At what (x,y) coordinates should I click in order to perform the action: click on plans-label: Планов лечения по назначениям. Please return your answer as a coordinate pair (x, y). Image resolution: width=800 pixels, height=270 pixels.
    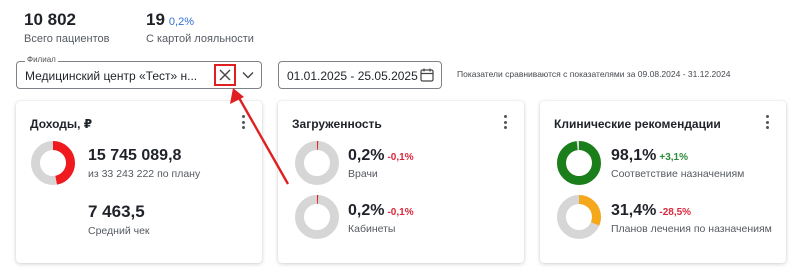
    Looking at the image, I should click on (691, 229).